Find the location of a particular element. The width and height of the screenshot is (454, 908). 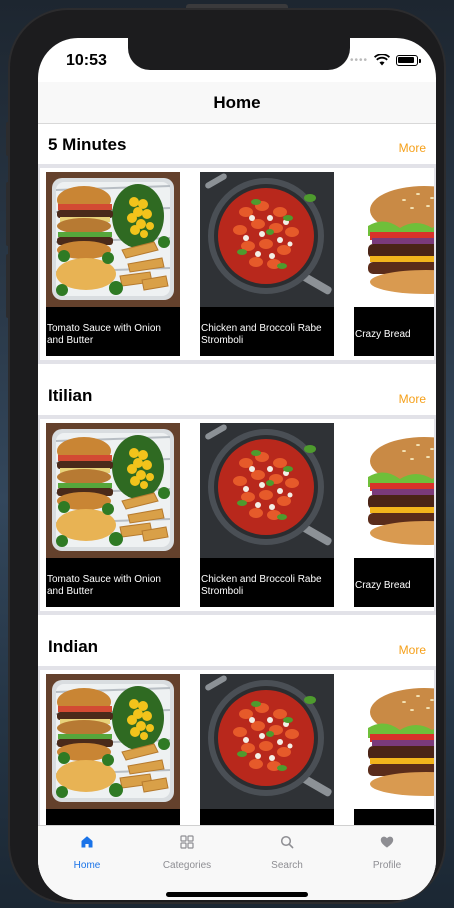

notch is located at coordinates (239, 54).